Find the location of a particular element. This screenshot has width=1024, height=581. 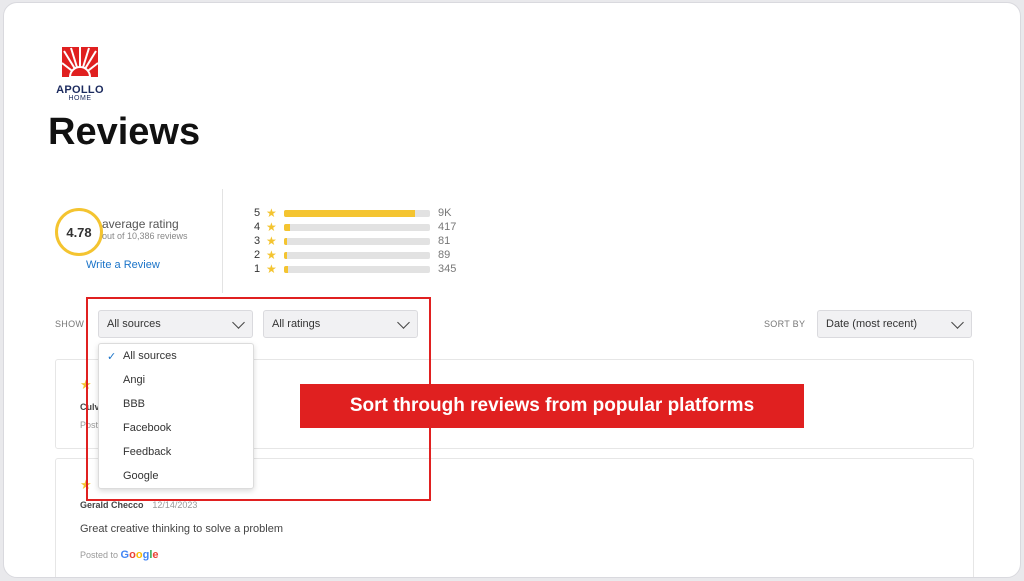

distribution-stars: 2 is located at coordinates (257, 255).